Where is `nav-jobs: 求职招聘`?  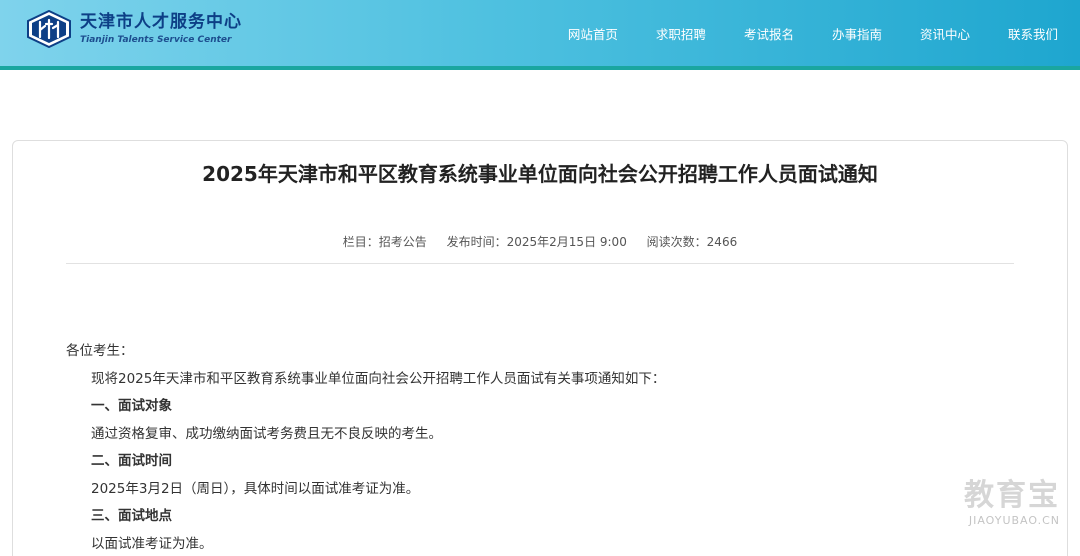 nav-jobs: 求职招聘 is located at coordinates (681, 33).